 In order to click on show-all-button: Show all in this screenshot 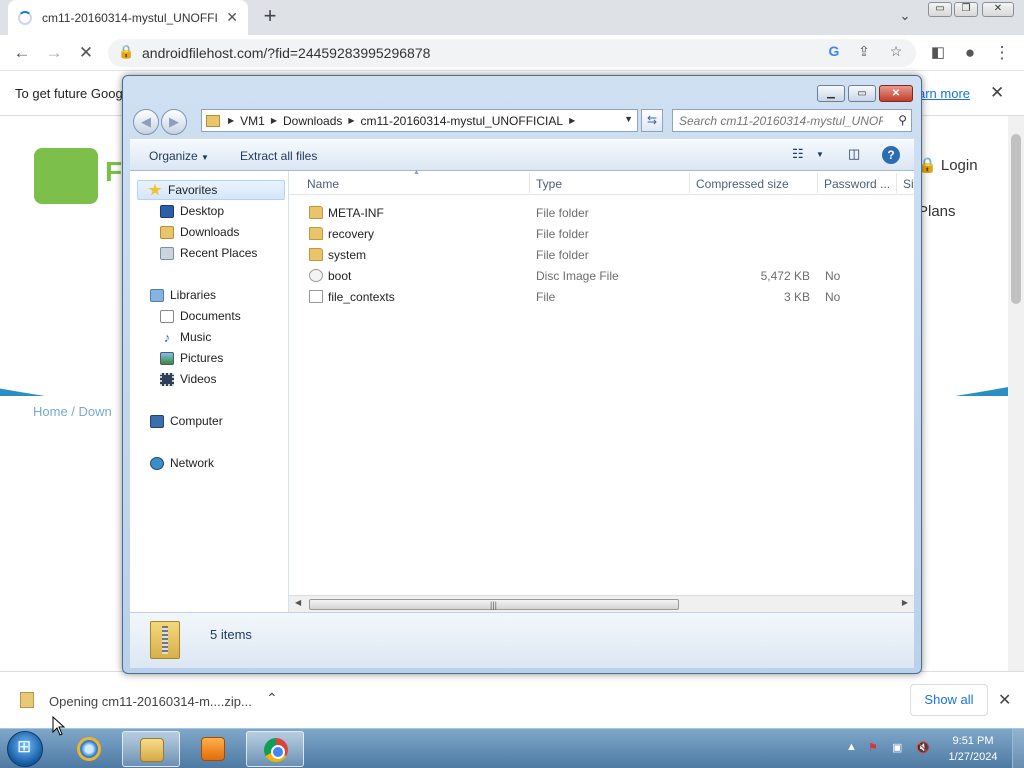, I will do `click(949, 700)`.